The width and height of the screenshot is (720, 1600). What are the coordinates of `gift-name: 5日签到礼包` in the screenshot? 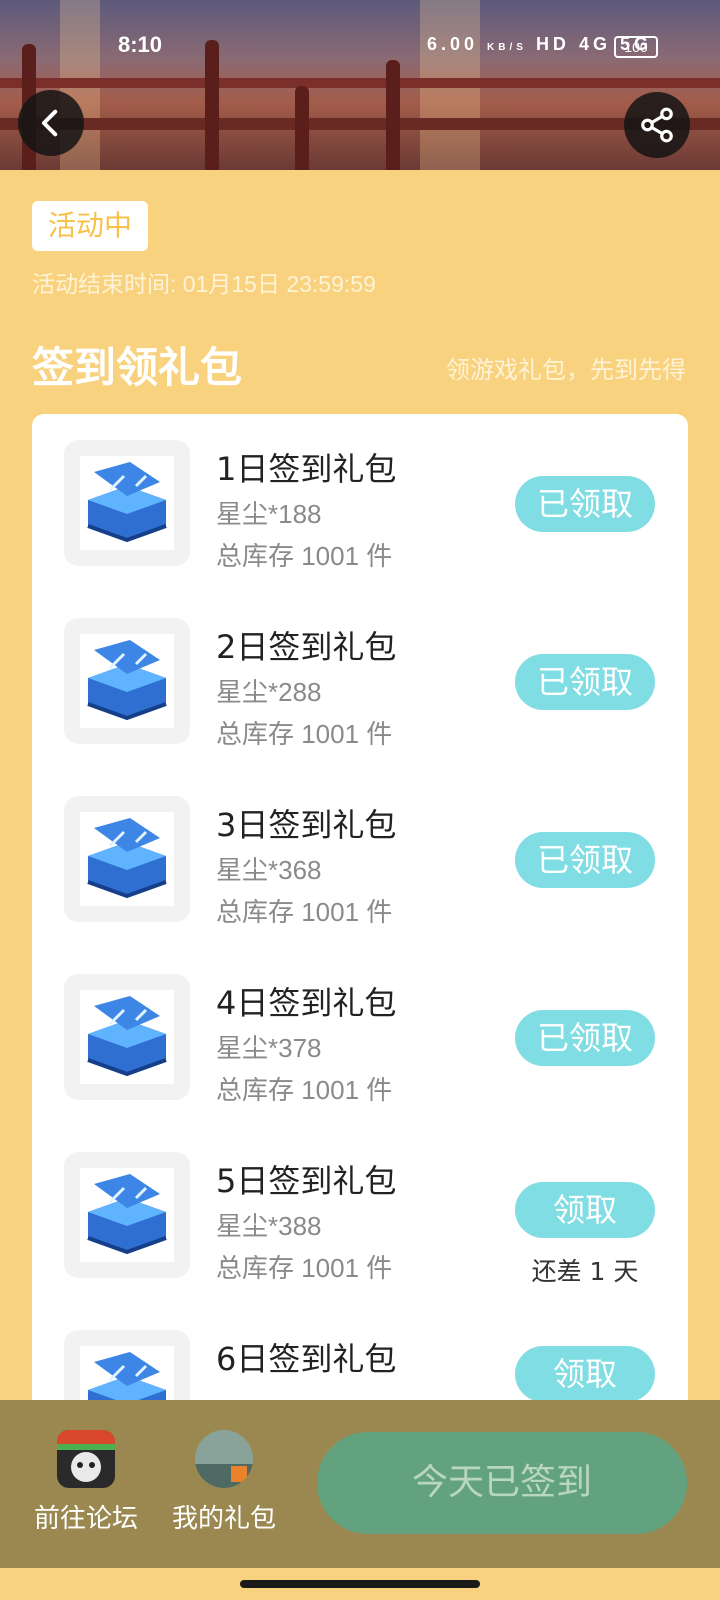 It's located at (306, 1181).